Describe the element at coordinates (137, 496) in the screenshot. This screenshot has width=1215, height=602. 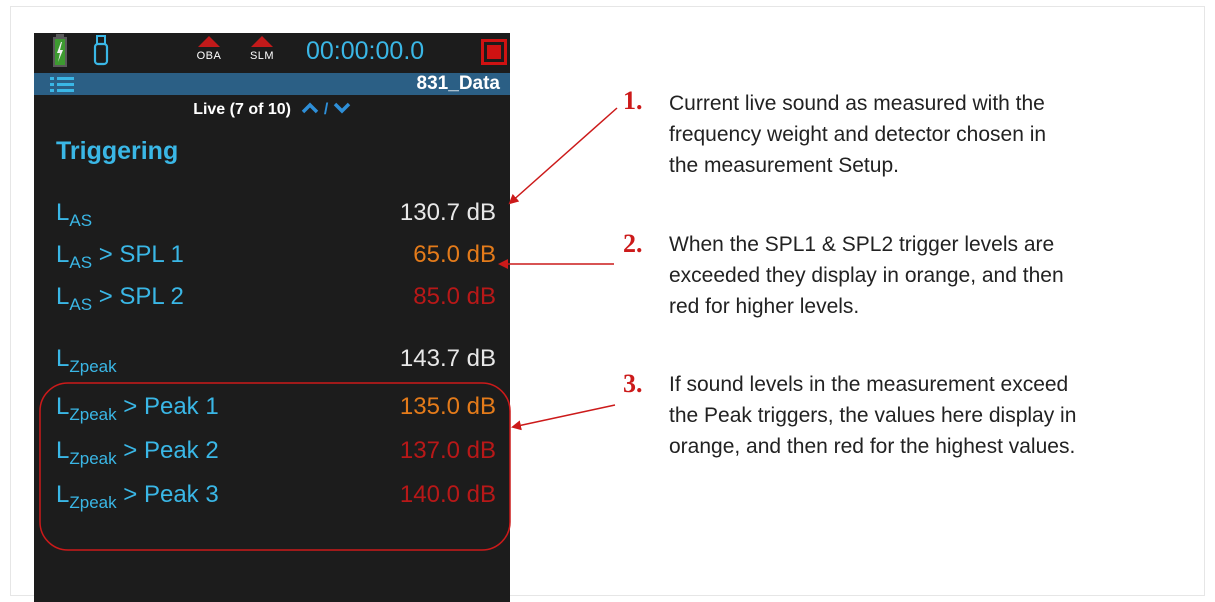
I see `metric-label: LZpeak > Peak 3` at that location.